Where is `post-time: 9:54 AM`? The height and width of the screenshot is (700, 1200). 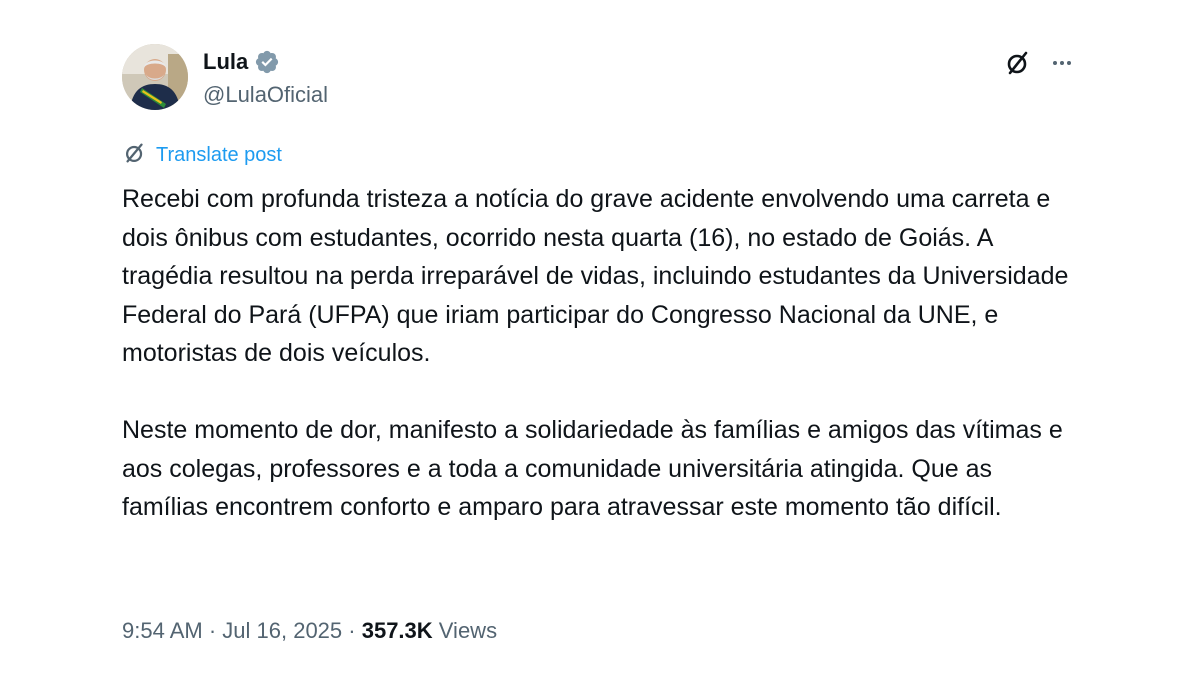
post-time: 9:54 AM is located at coordinates (162, 631).